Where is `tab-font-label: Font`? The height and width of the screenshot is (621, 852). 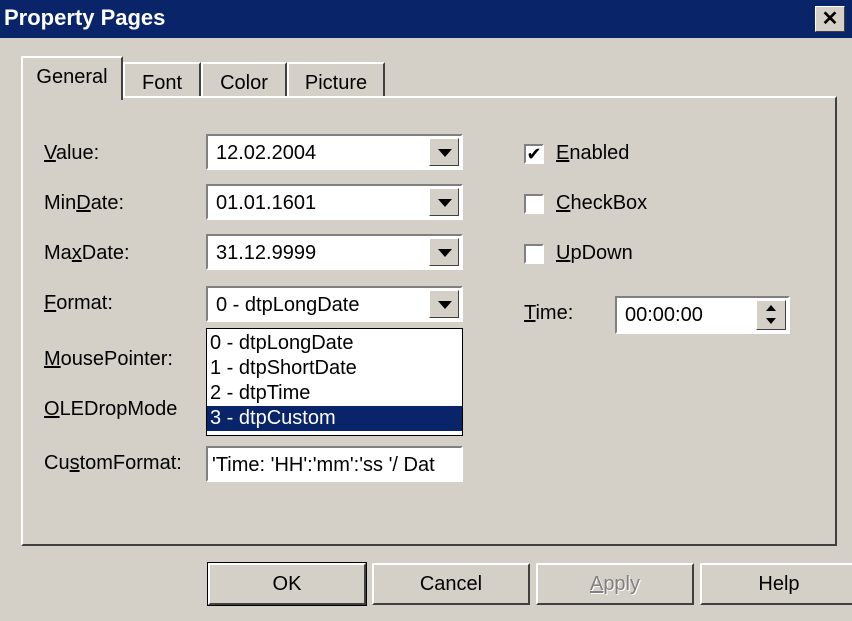 tab-font-label: Font is located at coordinates (162, 83).